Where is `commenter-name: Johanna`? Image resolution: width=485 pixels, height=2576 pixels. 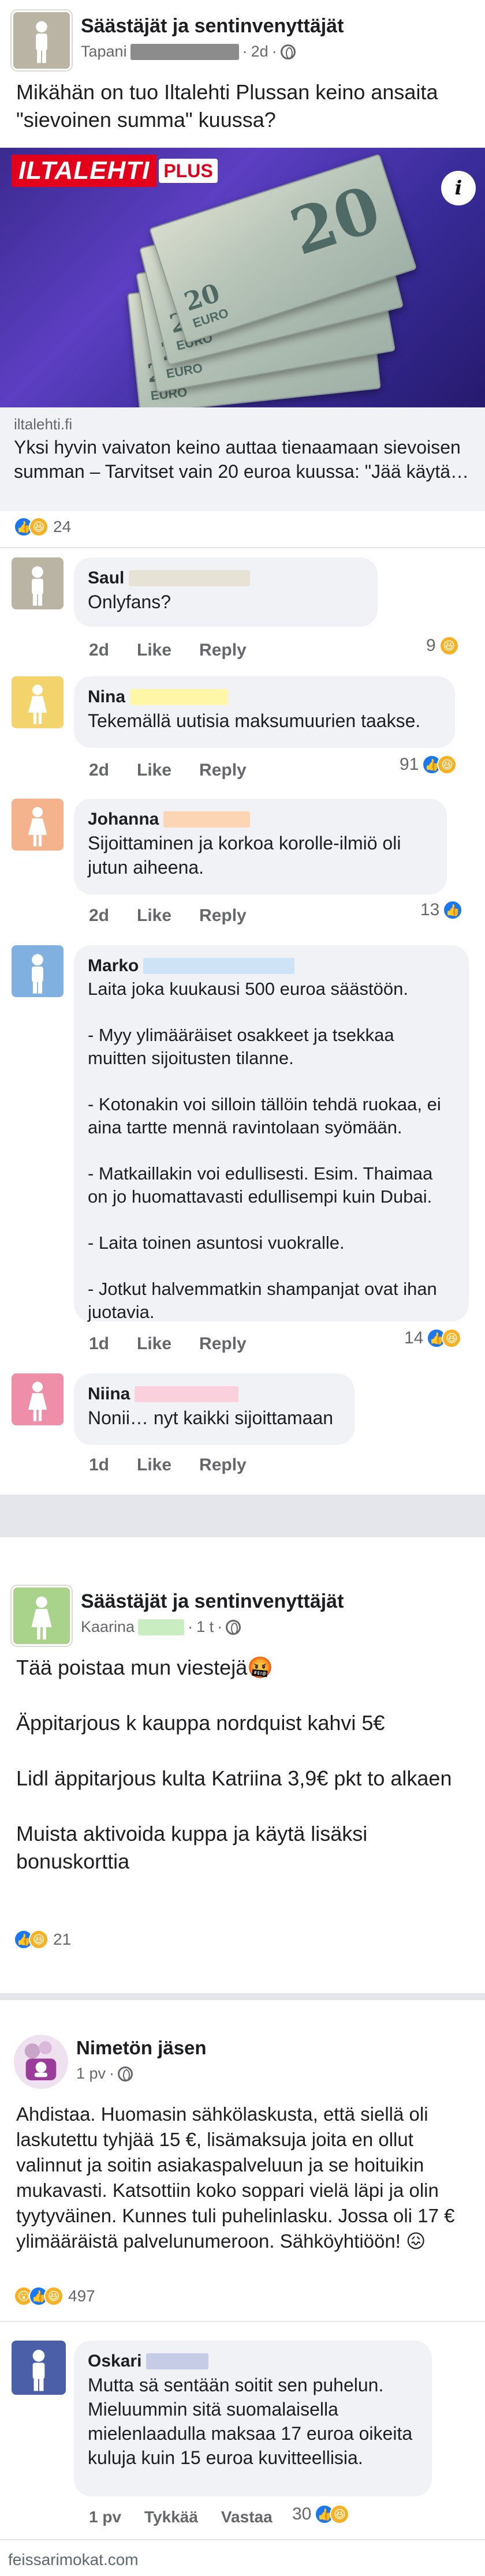 commenter-name: Johanna is located at coordinates (123, 819).